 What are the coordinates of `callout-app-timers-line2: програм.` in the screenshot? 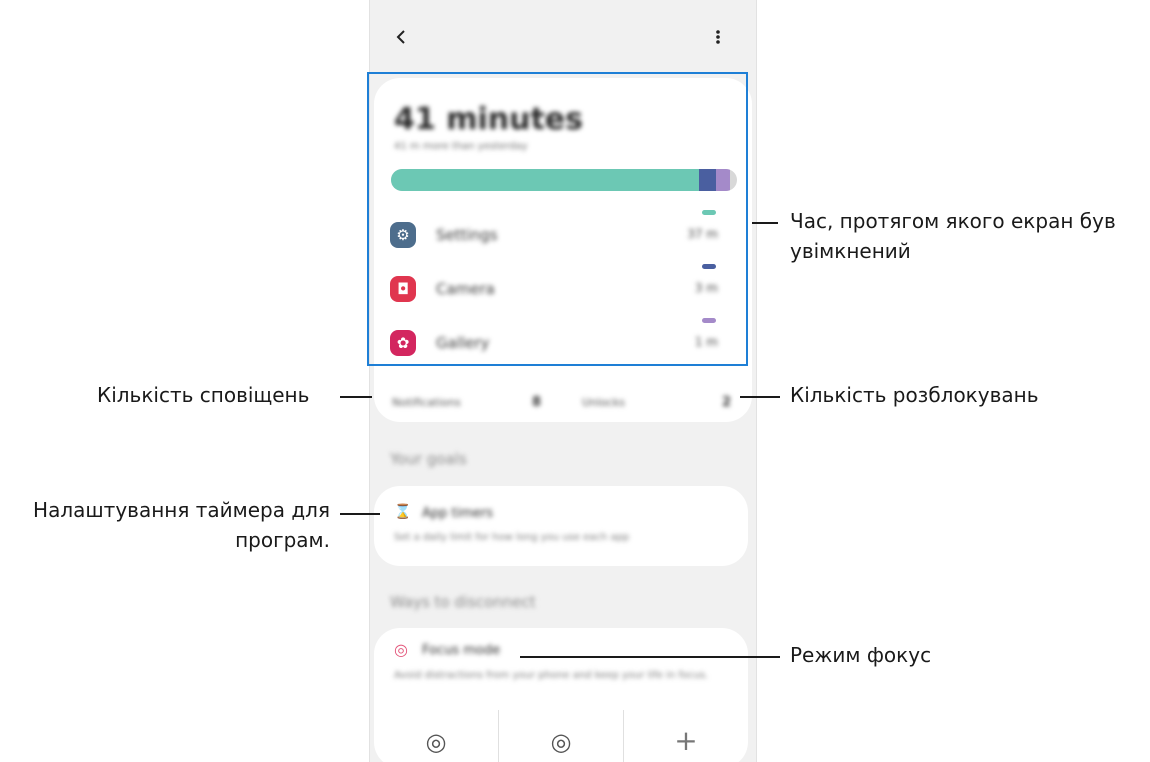 It's located at (282, 540).